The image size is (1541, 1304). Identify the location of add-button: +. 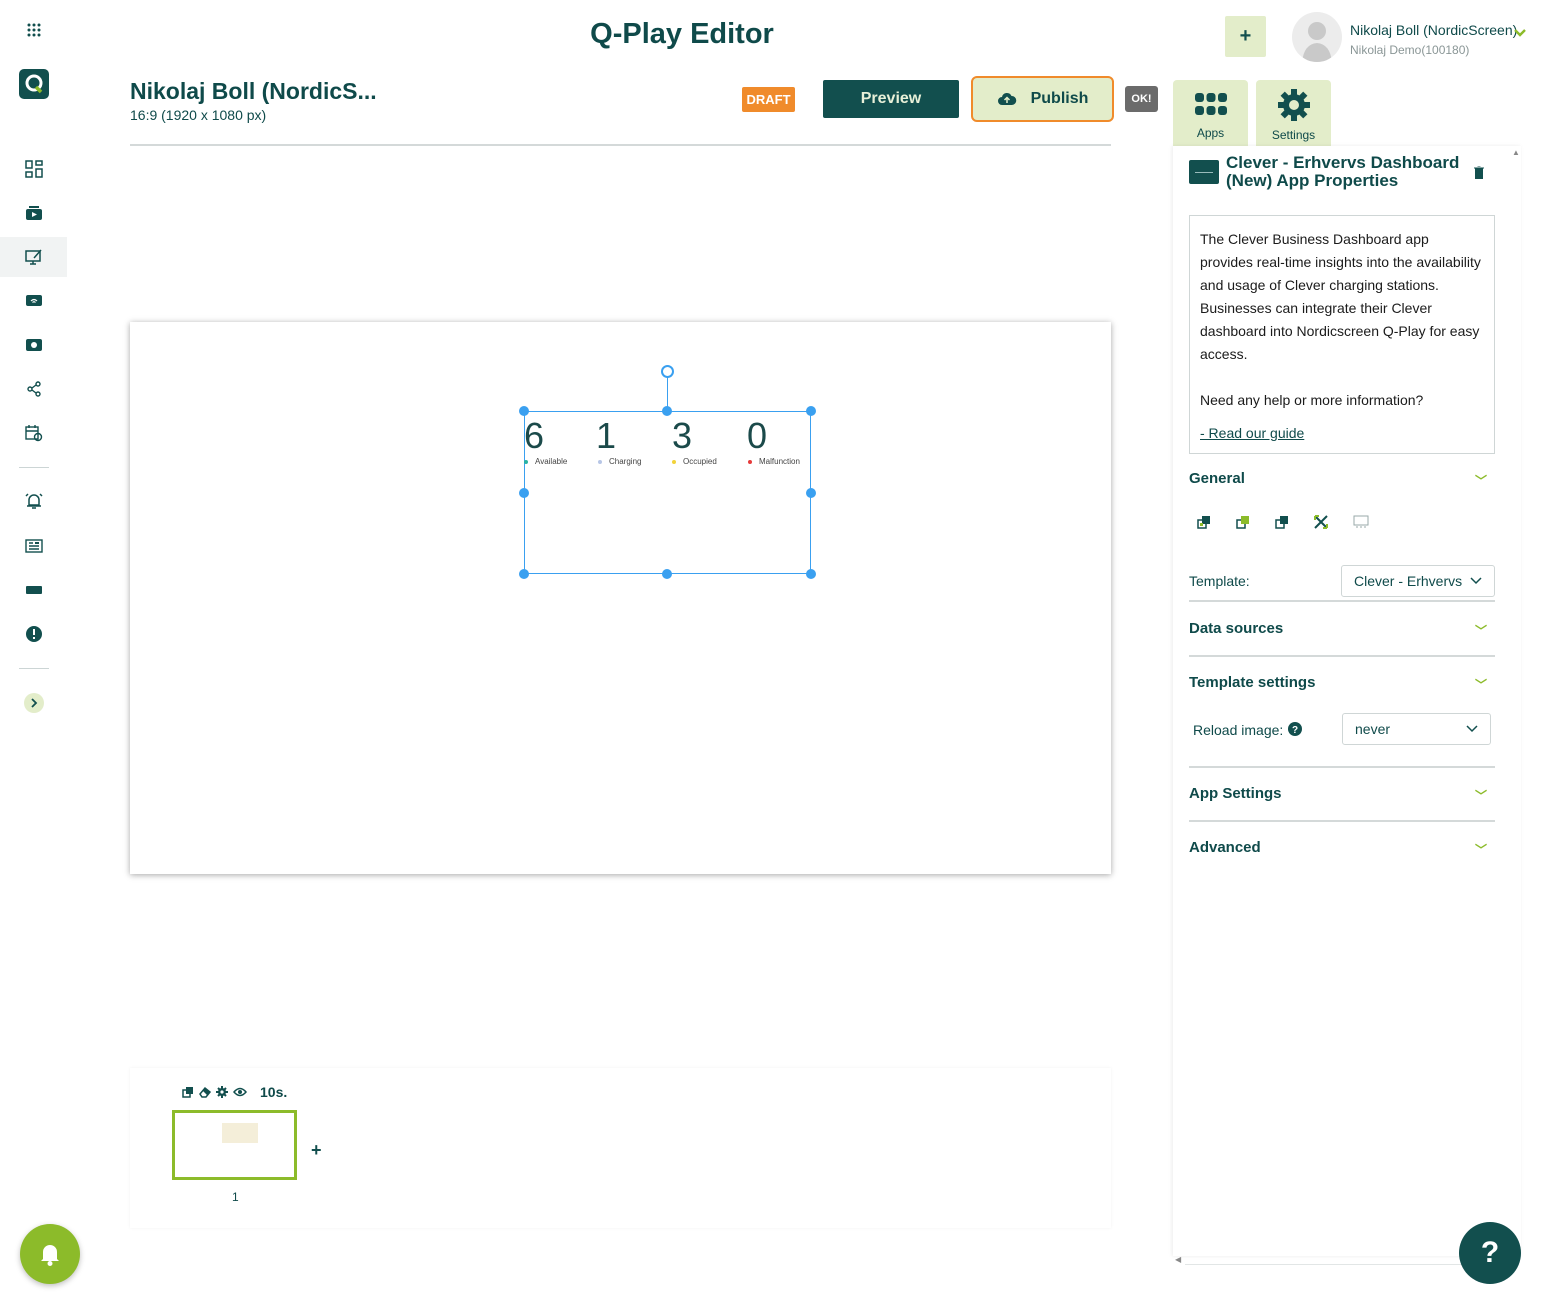
(1245, 36).